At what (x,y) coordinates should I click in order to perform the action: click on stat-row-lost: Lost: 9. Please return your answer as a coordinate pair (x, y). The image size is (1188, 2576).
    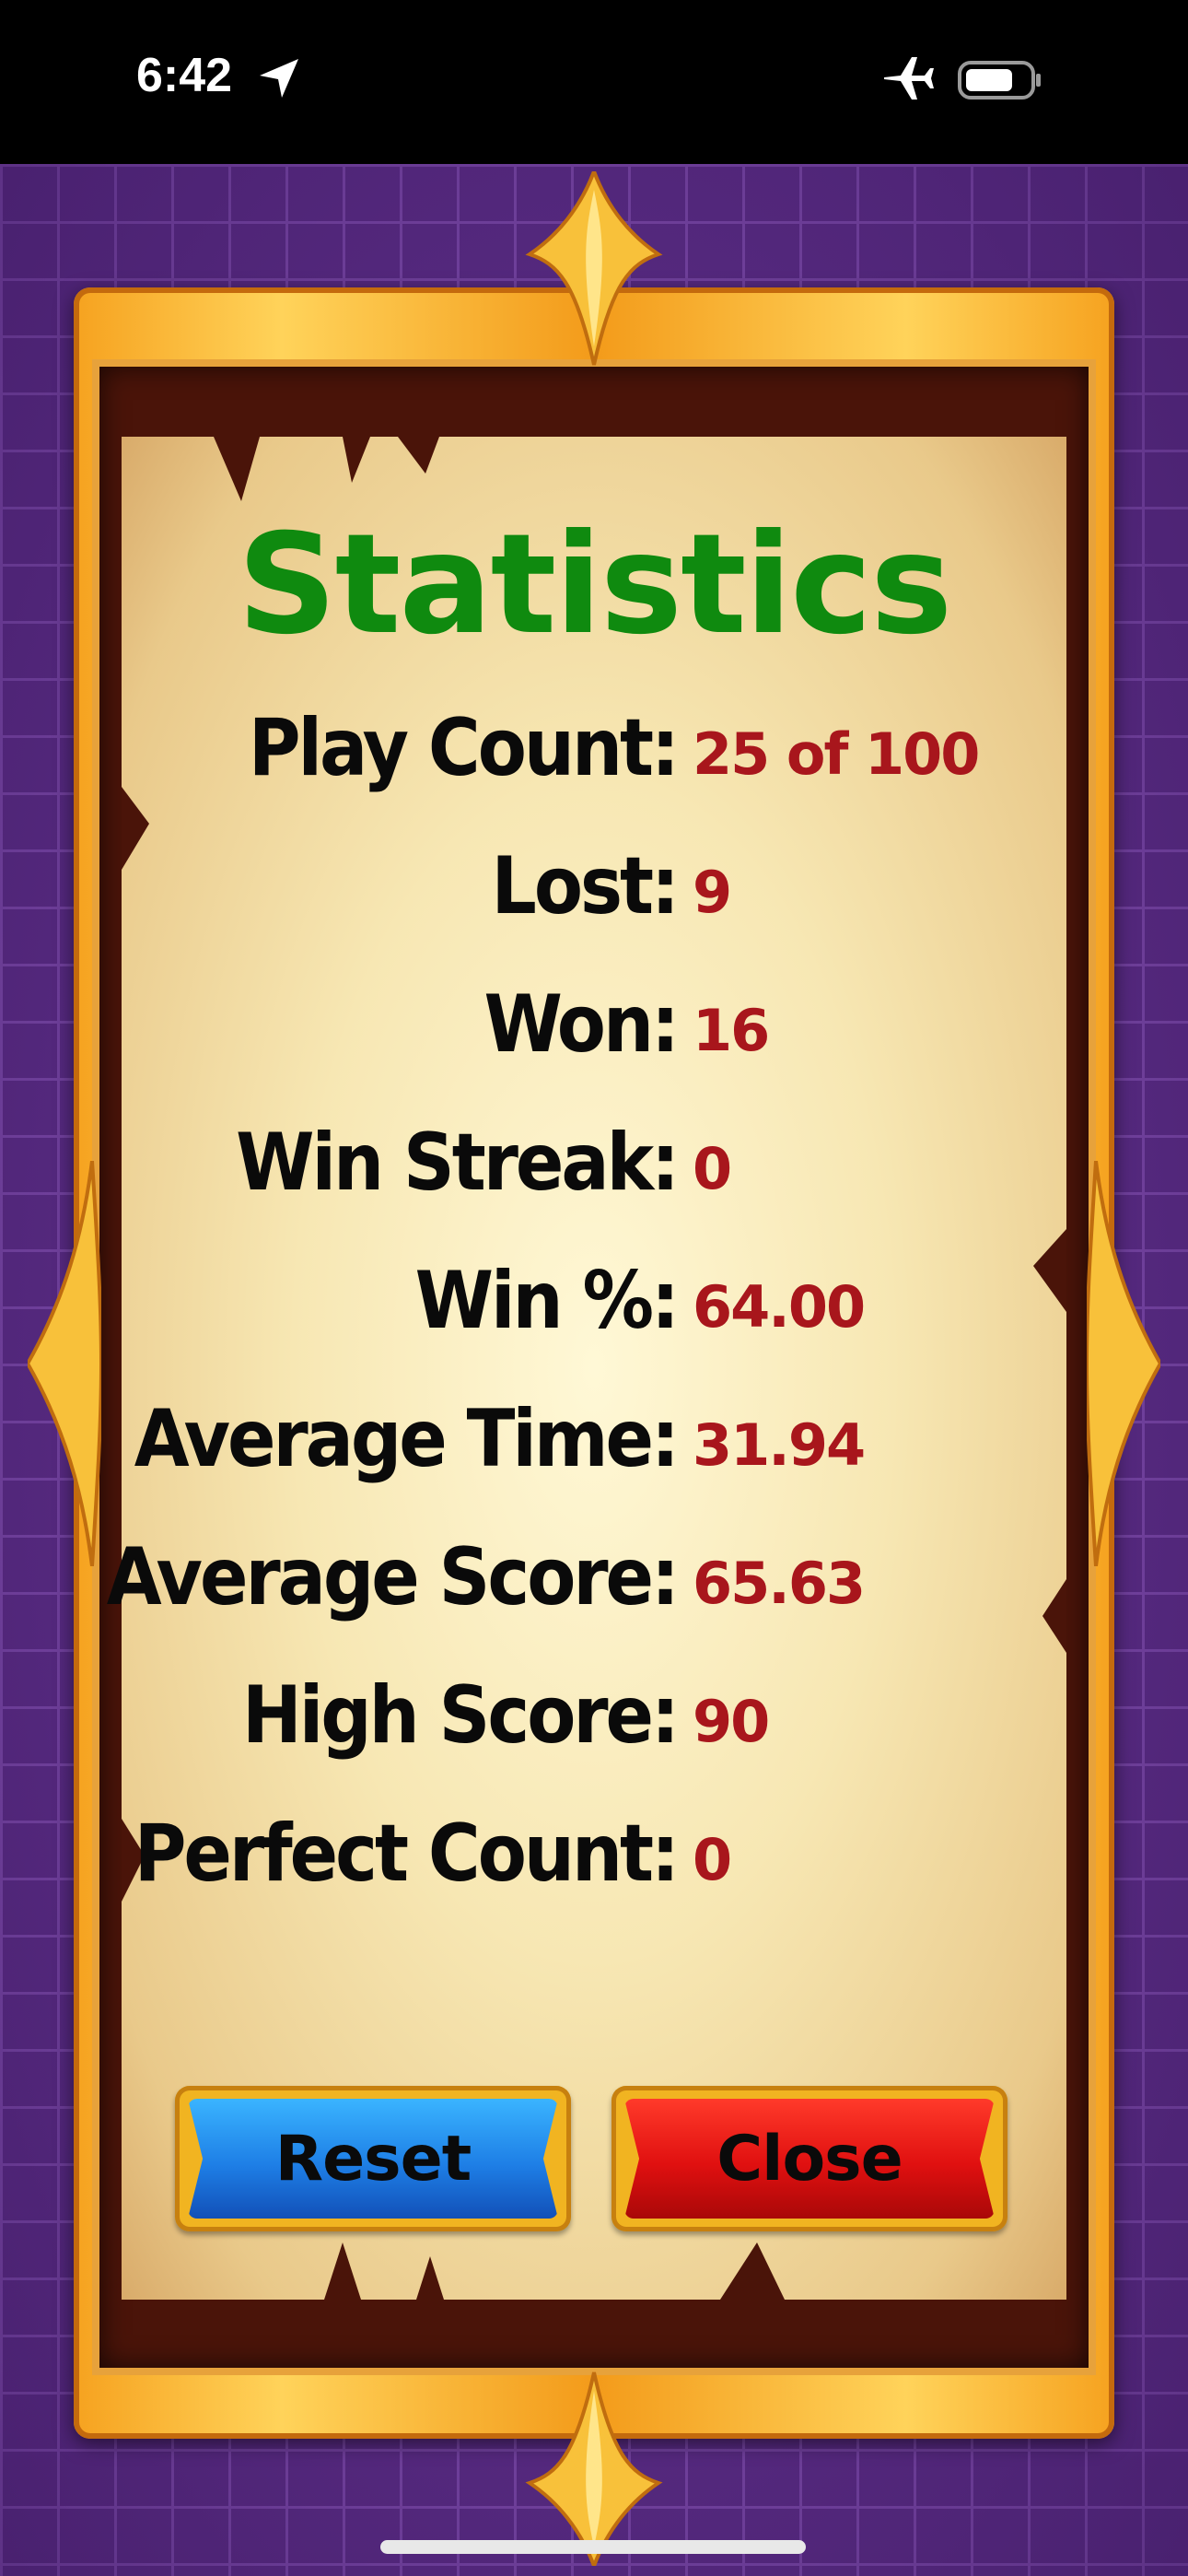
    Looking at the image, I should click on (594, 895).